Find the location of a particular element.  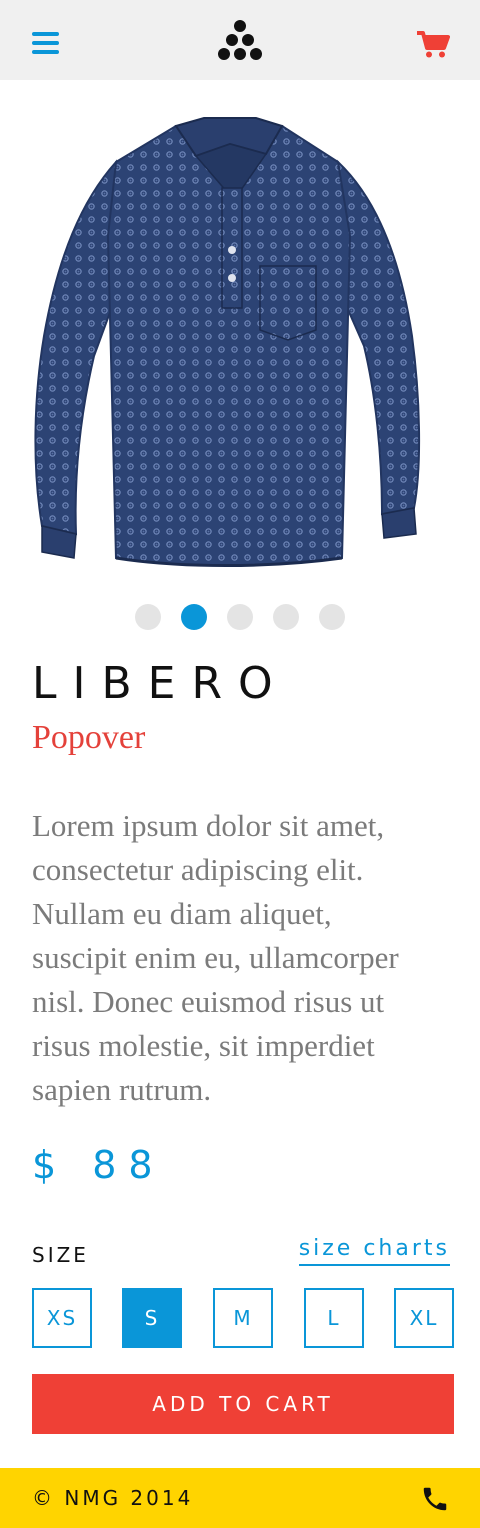

size-option-xl: XL is located at coordinates (424, 1318).